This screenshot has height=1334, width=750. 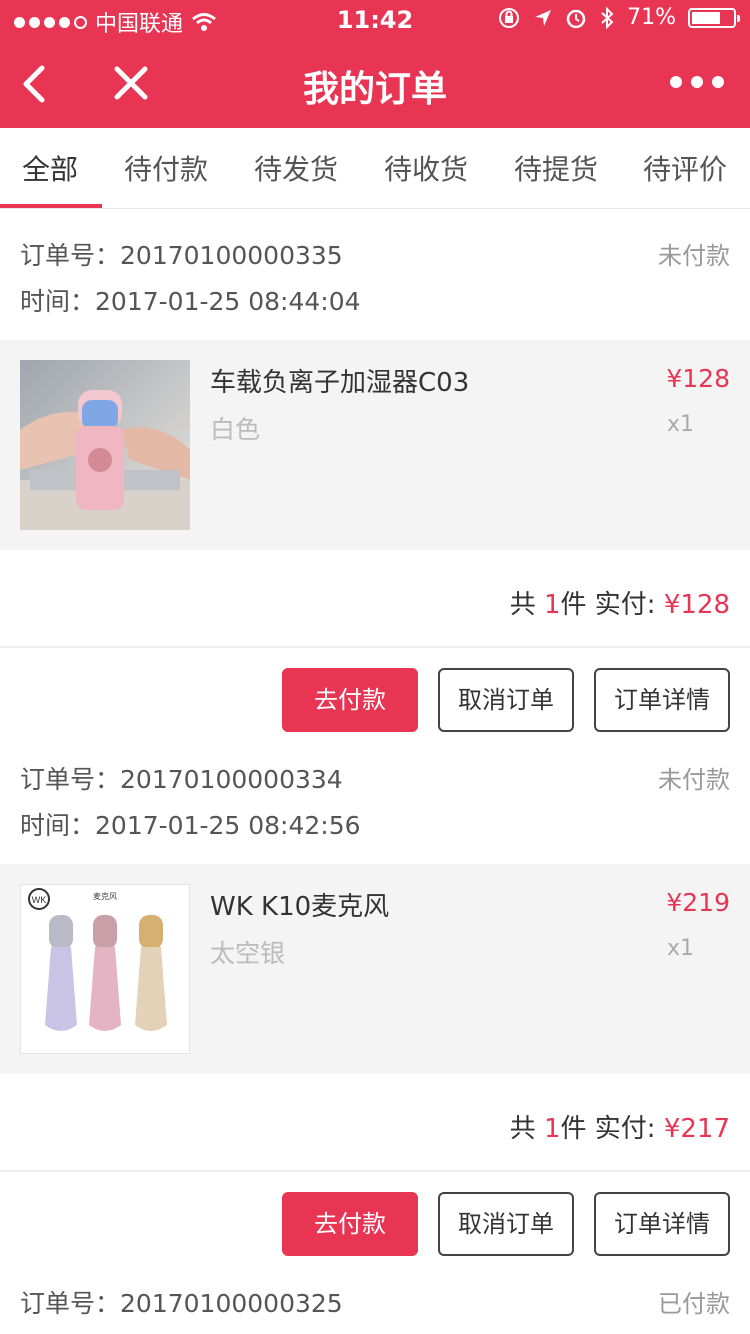 I want to click on order-summary: 共 1件 实付: ¥217, so click(x=619, y=1129).